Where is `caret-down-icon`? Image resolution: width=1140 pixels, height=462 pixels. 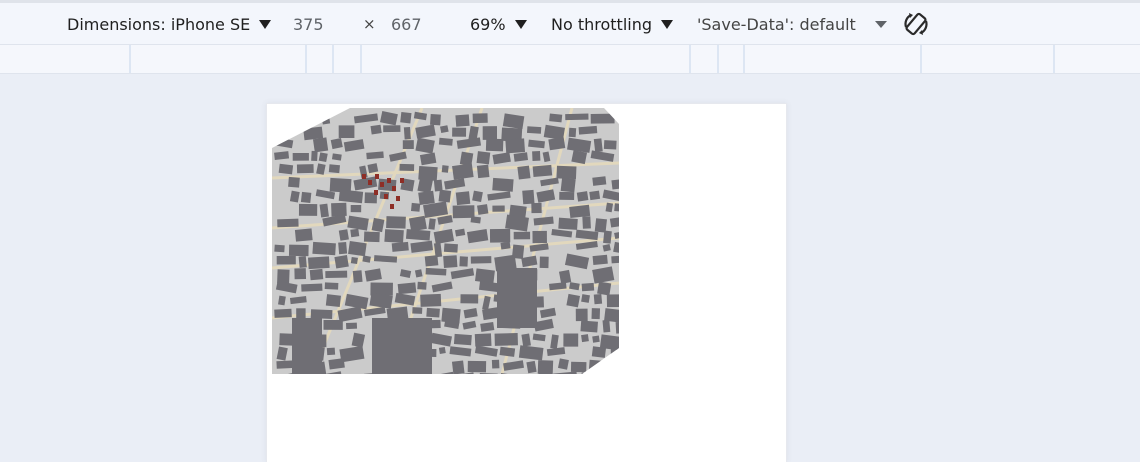
caret-down-icon is located at coordinates (881, 24).